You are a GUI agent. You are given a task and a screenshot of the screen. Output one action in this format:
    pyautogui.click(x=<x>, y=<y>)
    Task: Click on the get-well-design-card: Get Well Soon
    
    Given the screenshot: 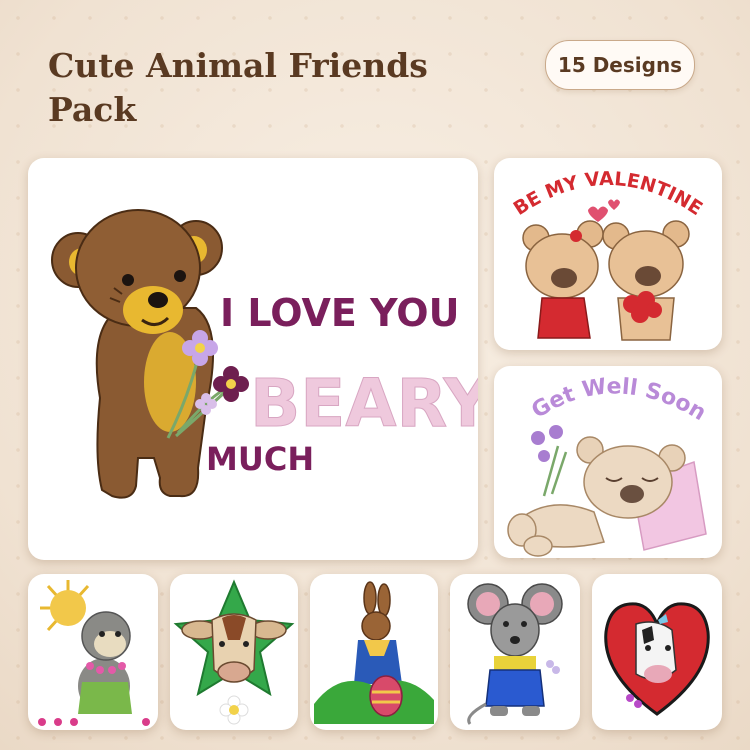 What is the action you would take?
    pyautogui.click(x=608, y=462)
    